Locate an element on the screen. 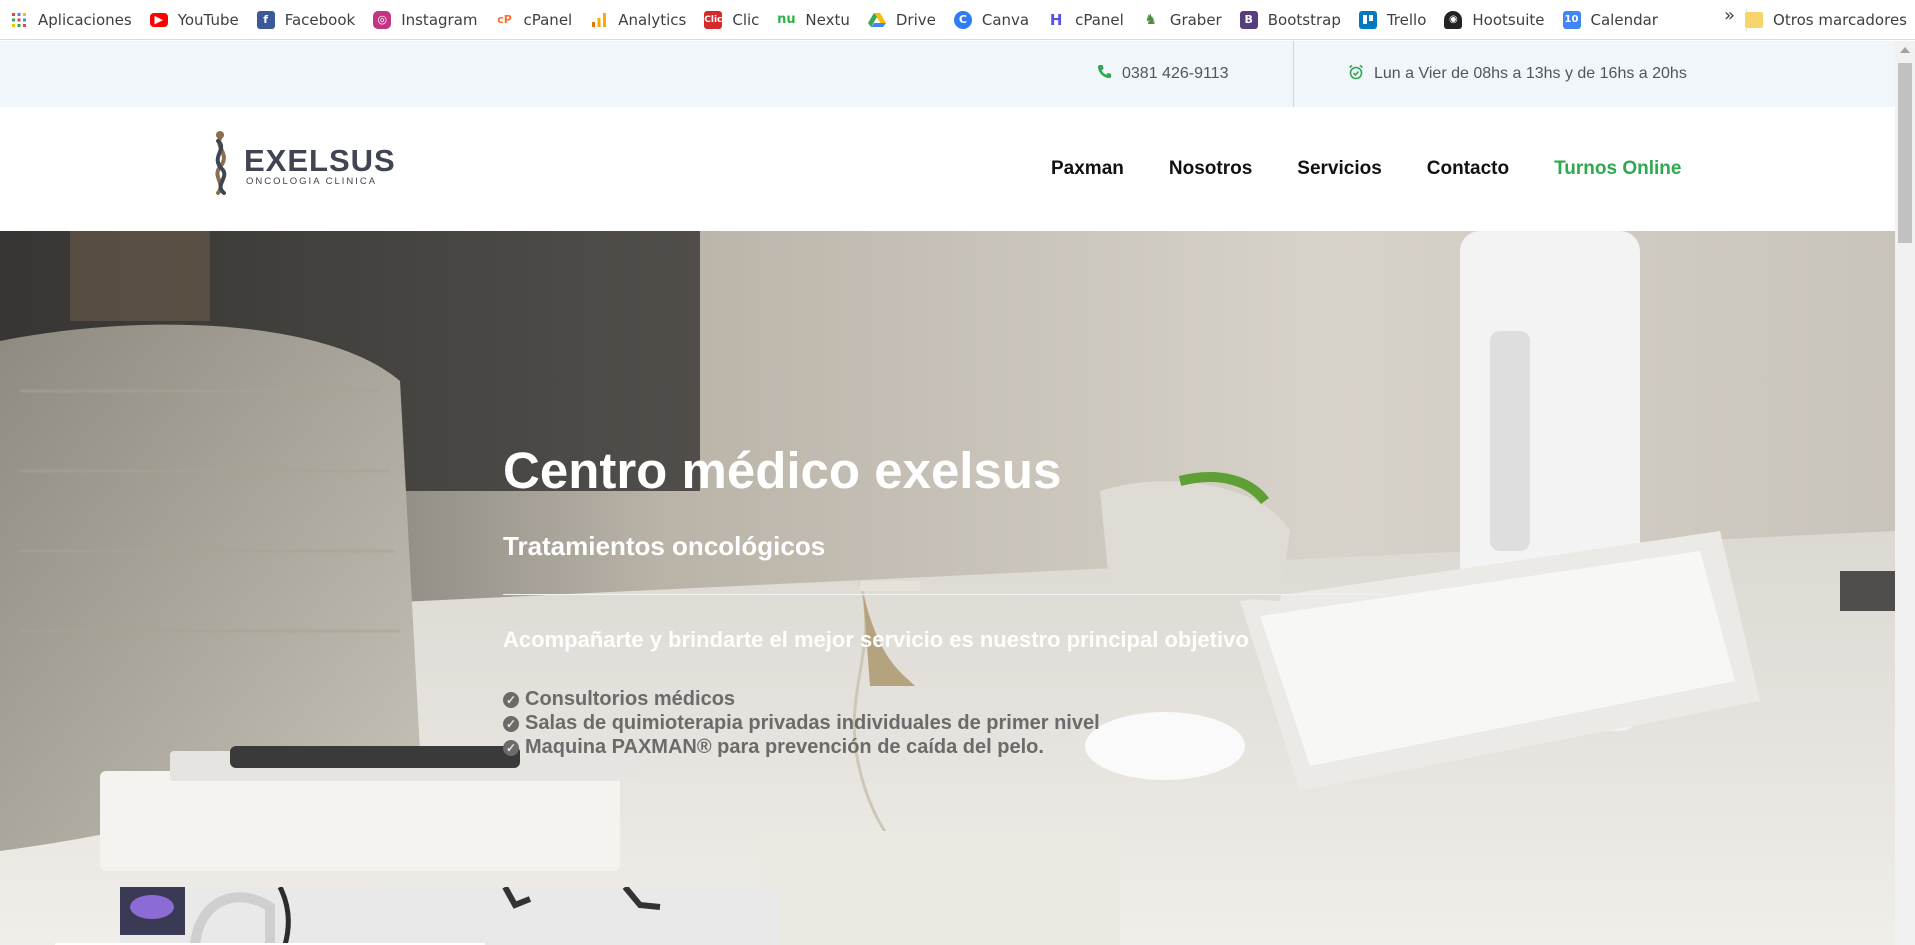 This screenshot has height=945, width=1915. clic-icon: Clic is located at coordinates (713, 19).